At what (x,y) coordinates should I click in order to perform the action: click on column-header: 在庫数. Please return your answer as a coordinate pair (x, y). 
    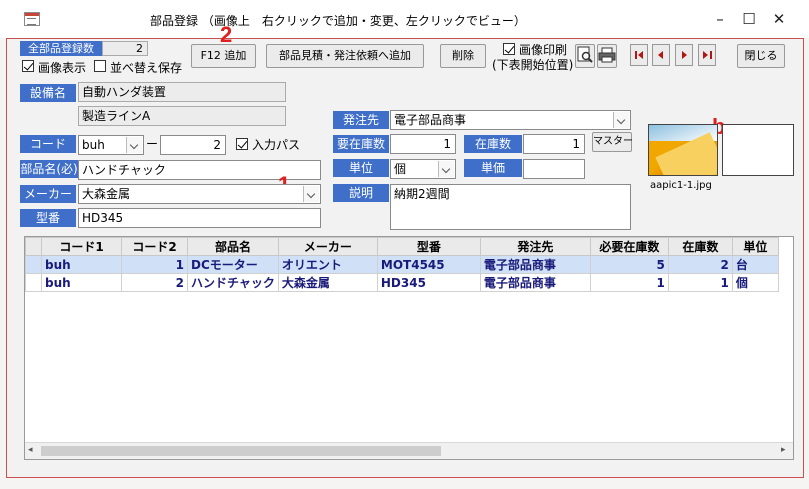
    Looking at the image, I should click on (700, 246).